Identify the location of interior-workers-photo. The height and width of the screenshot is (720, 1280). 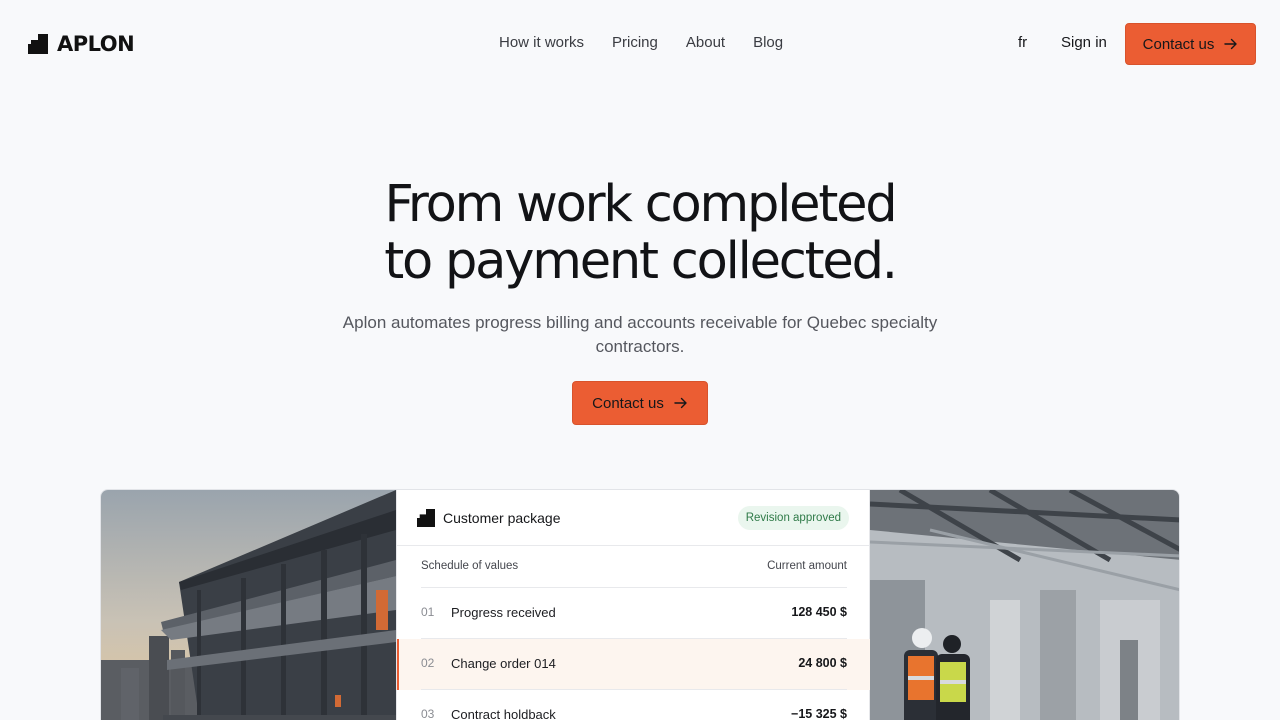
(1024, 605).